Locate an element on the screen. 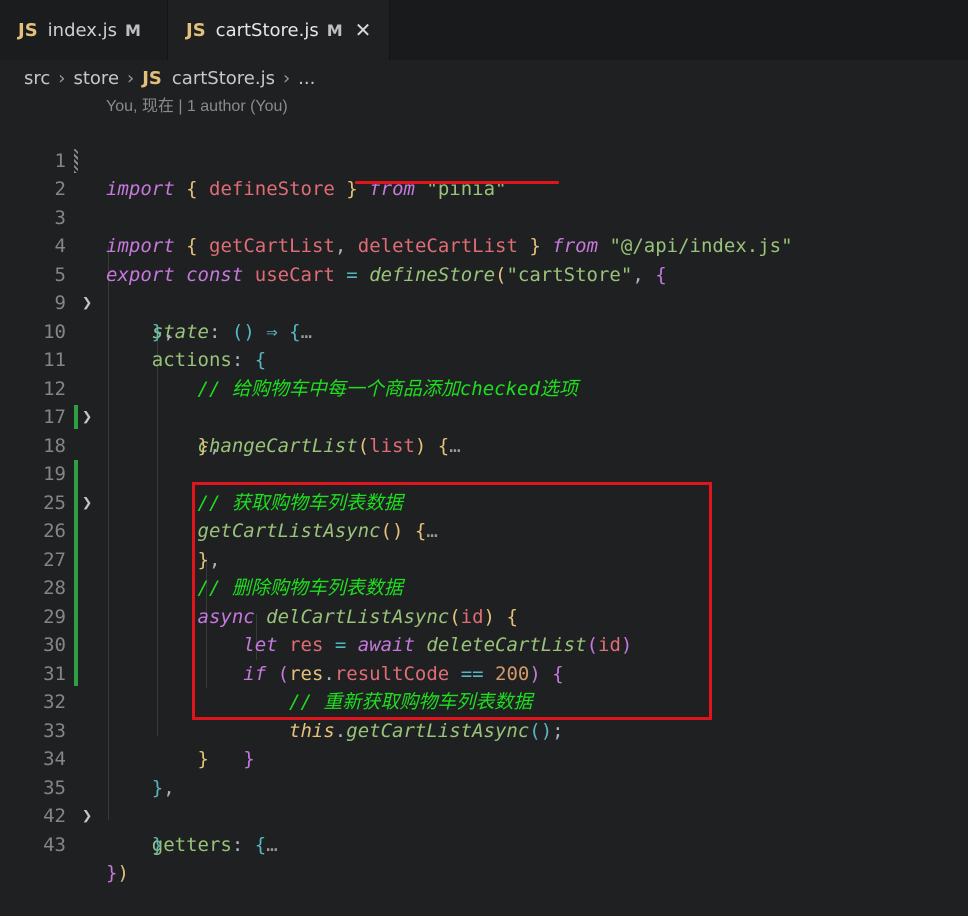 Image resolution: width=968 pixels, height=916 pixels. breadcrumb-item-src: src is located at coordinates (37, 78).